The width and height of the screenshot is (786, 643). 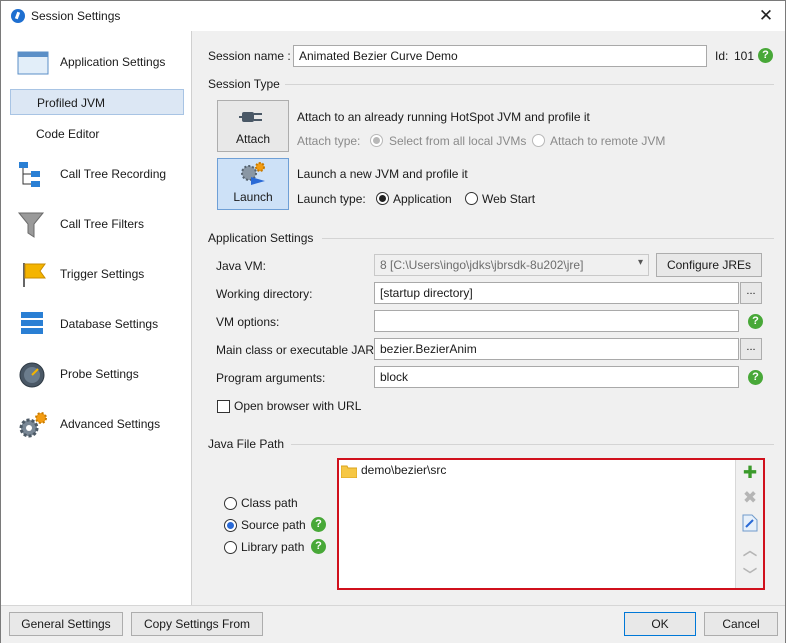 I want to click on main-class-label: Main class or executable JAR:, so click(x=297, y=350).